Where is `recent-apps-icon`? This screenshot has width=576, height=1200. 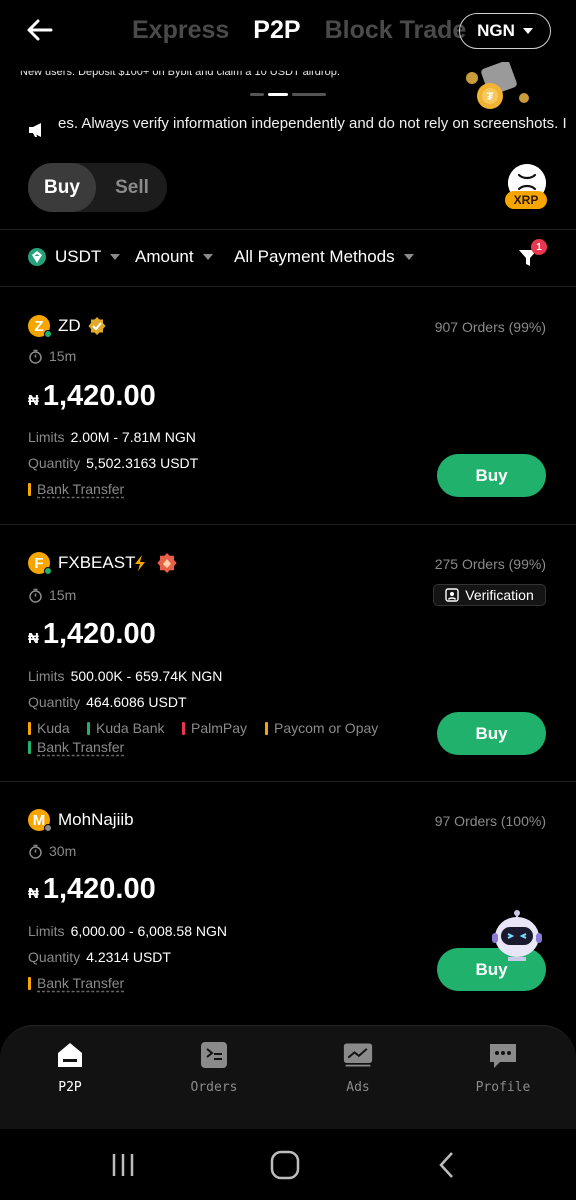 recent-apps-icon is located at coordinates (123, 1165).